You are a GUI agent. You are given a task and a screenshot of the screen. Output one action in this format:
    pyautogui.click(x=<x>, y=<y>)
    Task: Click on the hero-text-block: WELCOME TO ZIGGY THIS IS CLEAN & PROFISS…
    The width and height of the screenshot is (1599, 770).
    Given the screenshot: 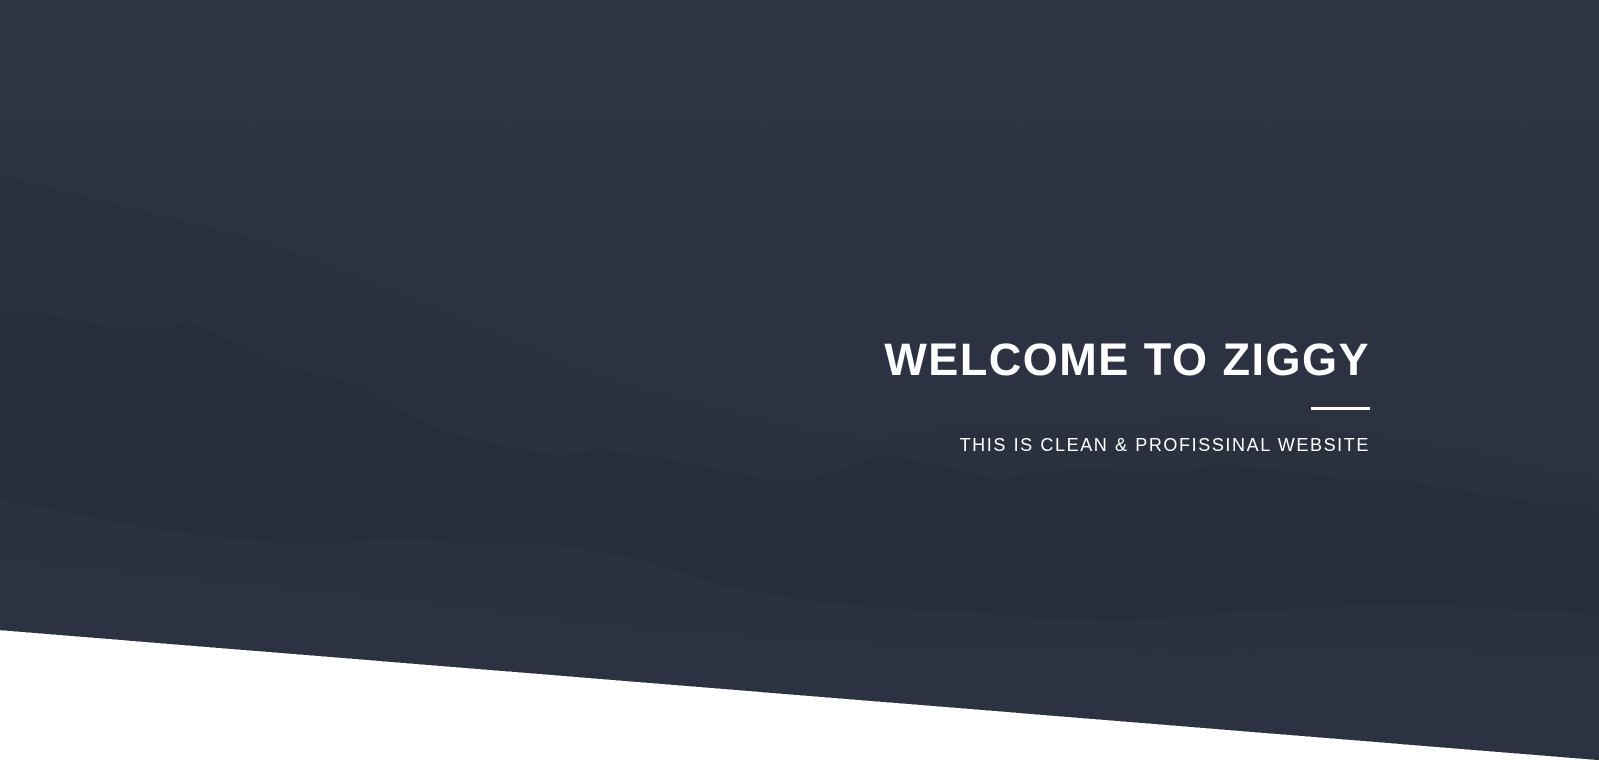 What is the action you would take?
    pyautogui.click(x=1127, y=396)
    